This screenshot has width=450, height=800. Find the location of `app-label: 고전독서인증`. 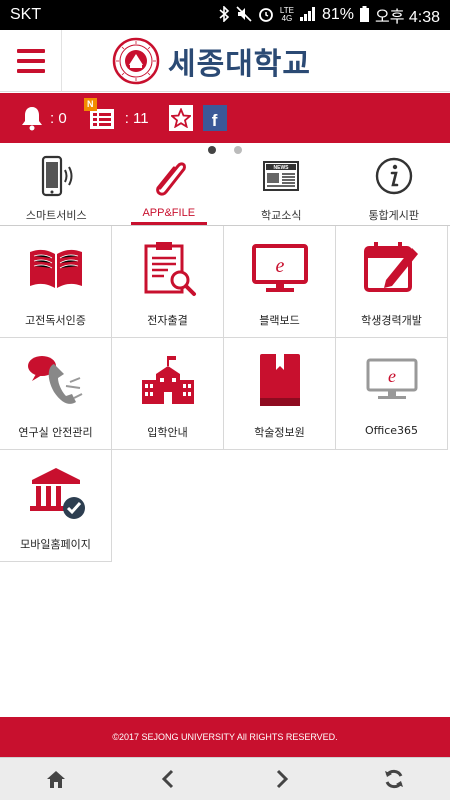

app-label: 고전독서인증 is located at coordinates (55, 320).